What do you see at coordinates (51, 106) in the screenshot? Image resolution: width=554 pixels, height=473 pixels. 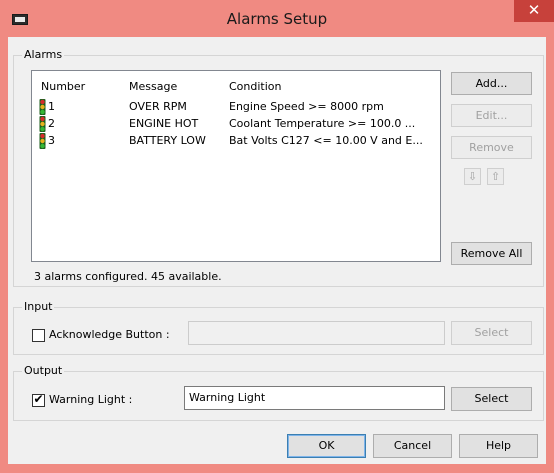 I see `alarm-number: 1` at bounding box center [51, 106].